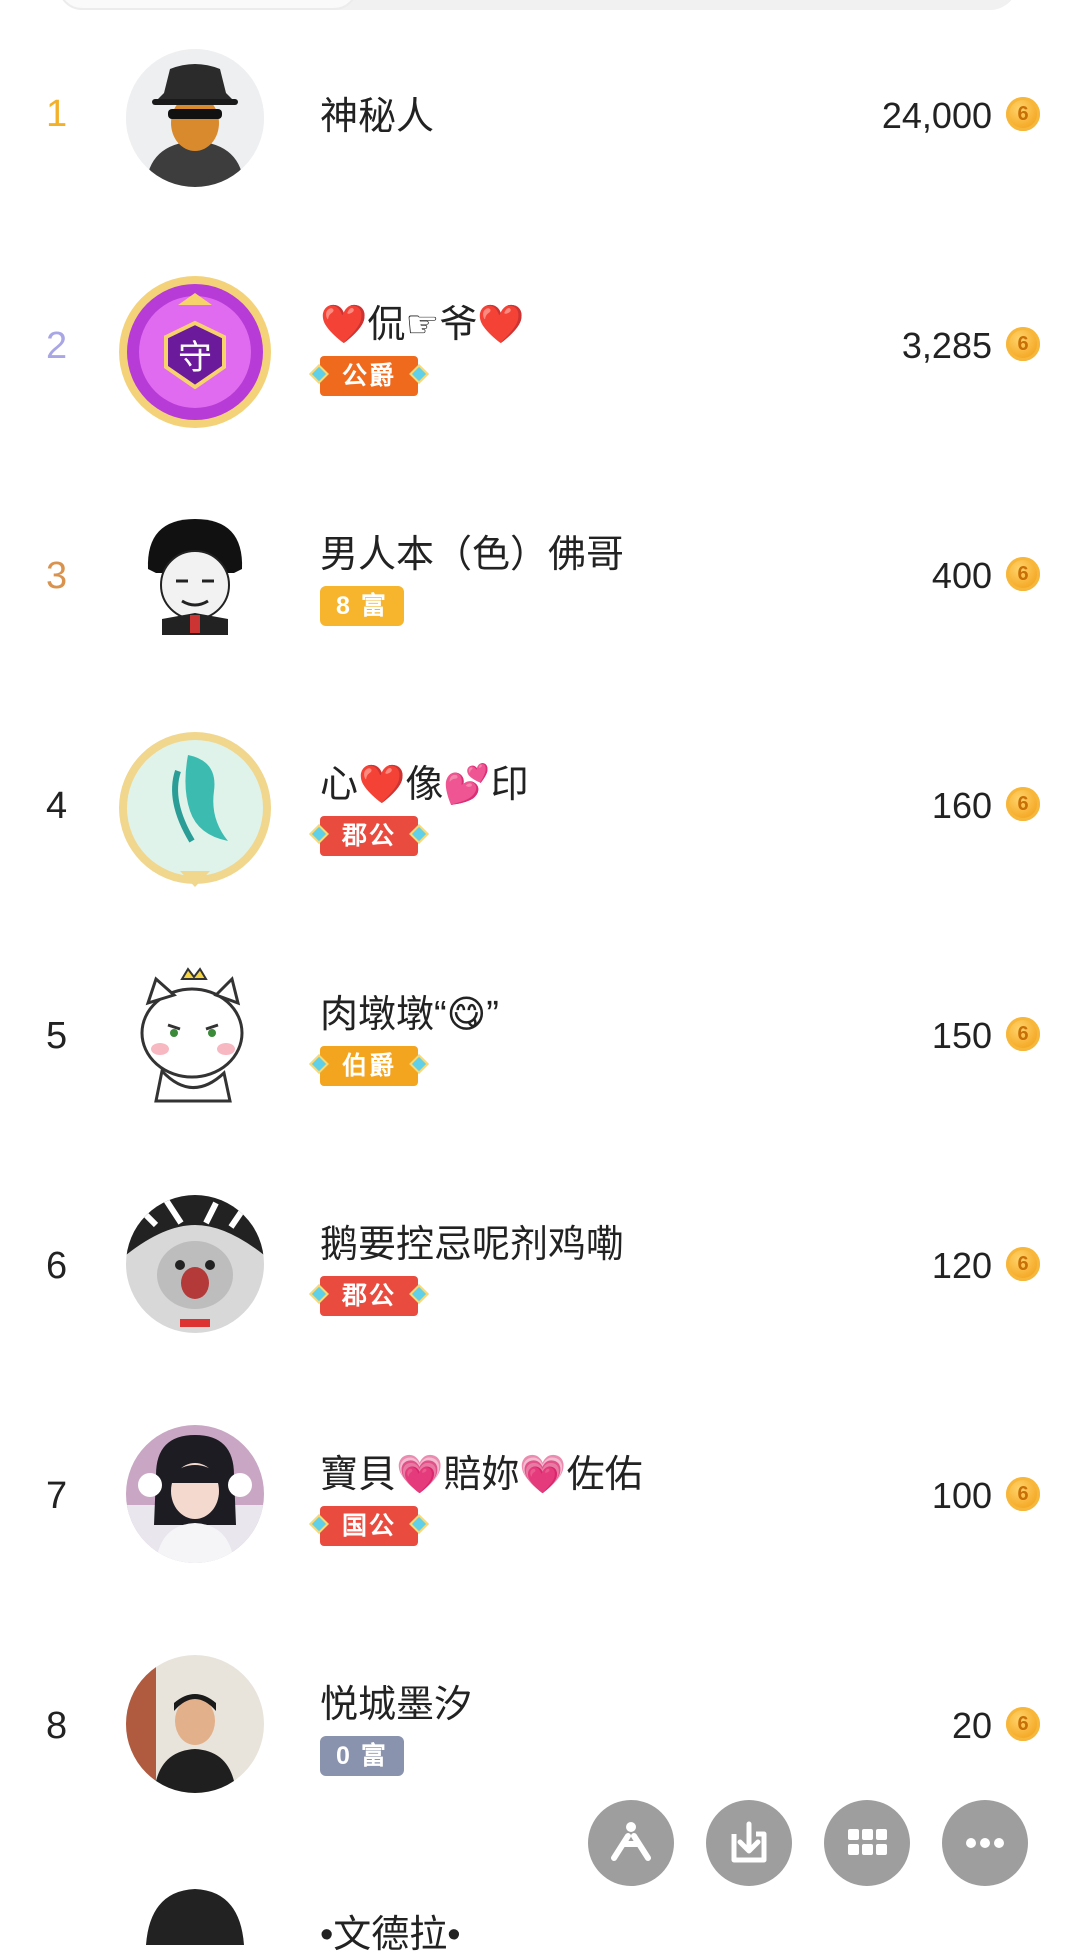  I want to click on coin-amount: 150, so click(961, 1035).